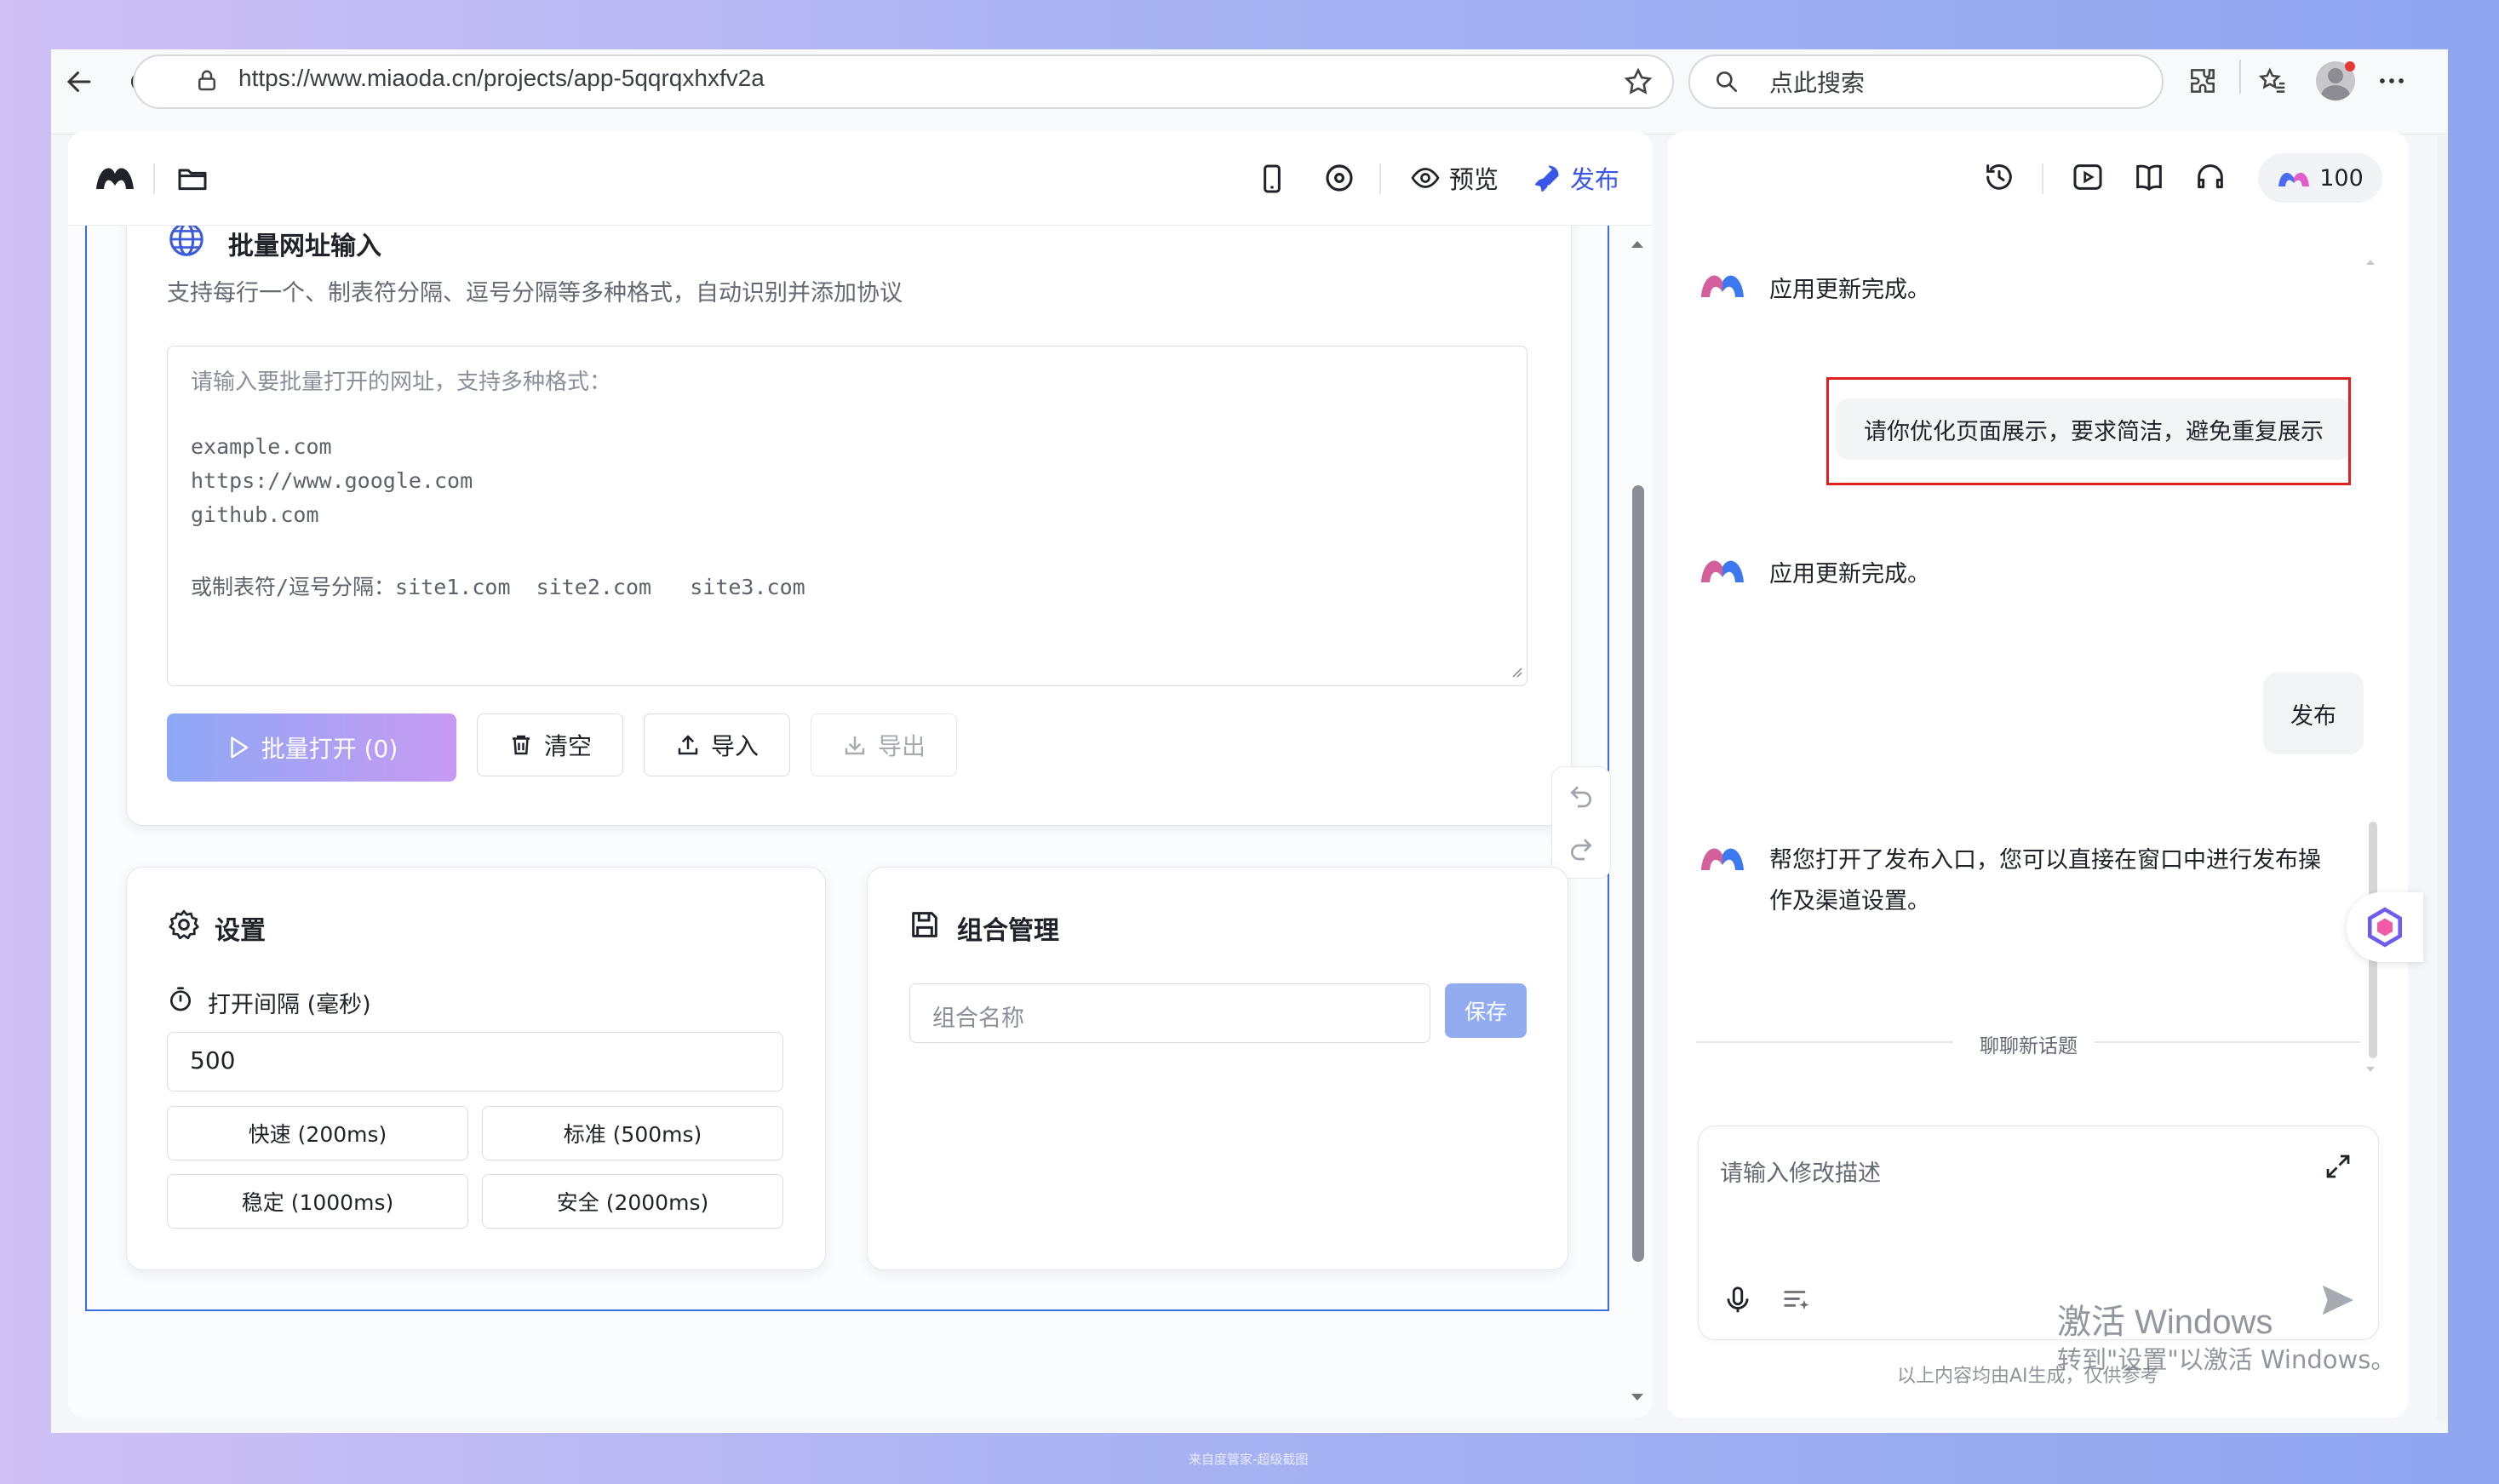  What do you see at coordinates (1008, 931) in the screenshot?
I see `combo-title: 组合管理` at bounding box center [1008, 931].